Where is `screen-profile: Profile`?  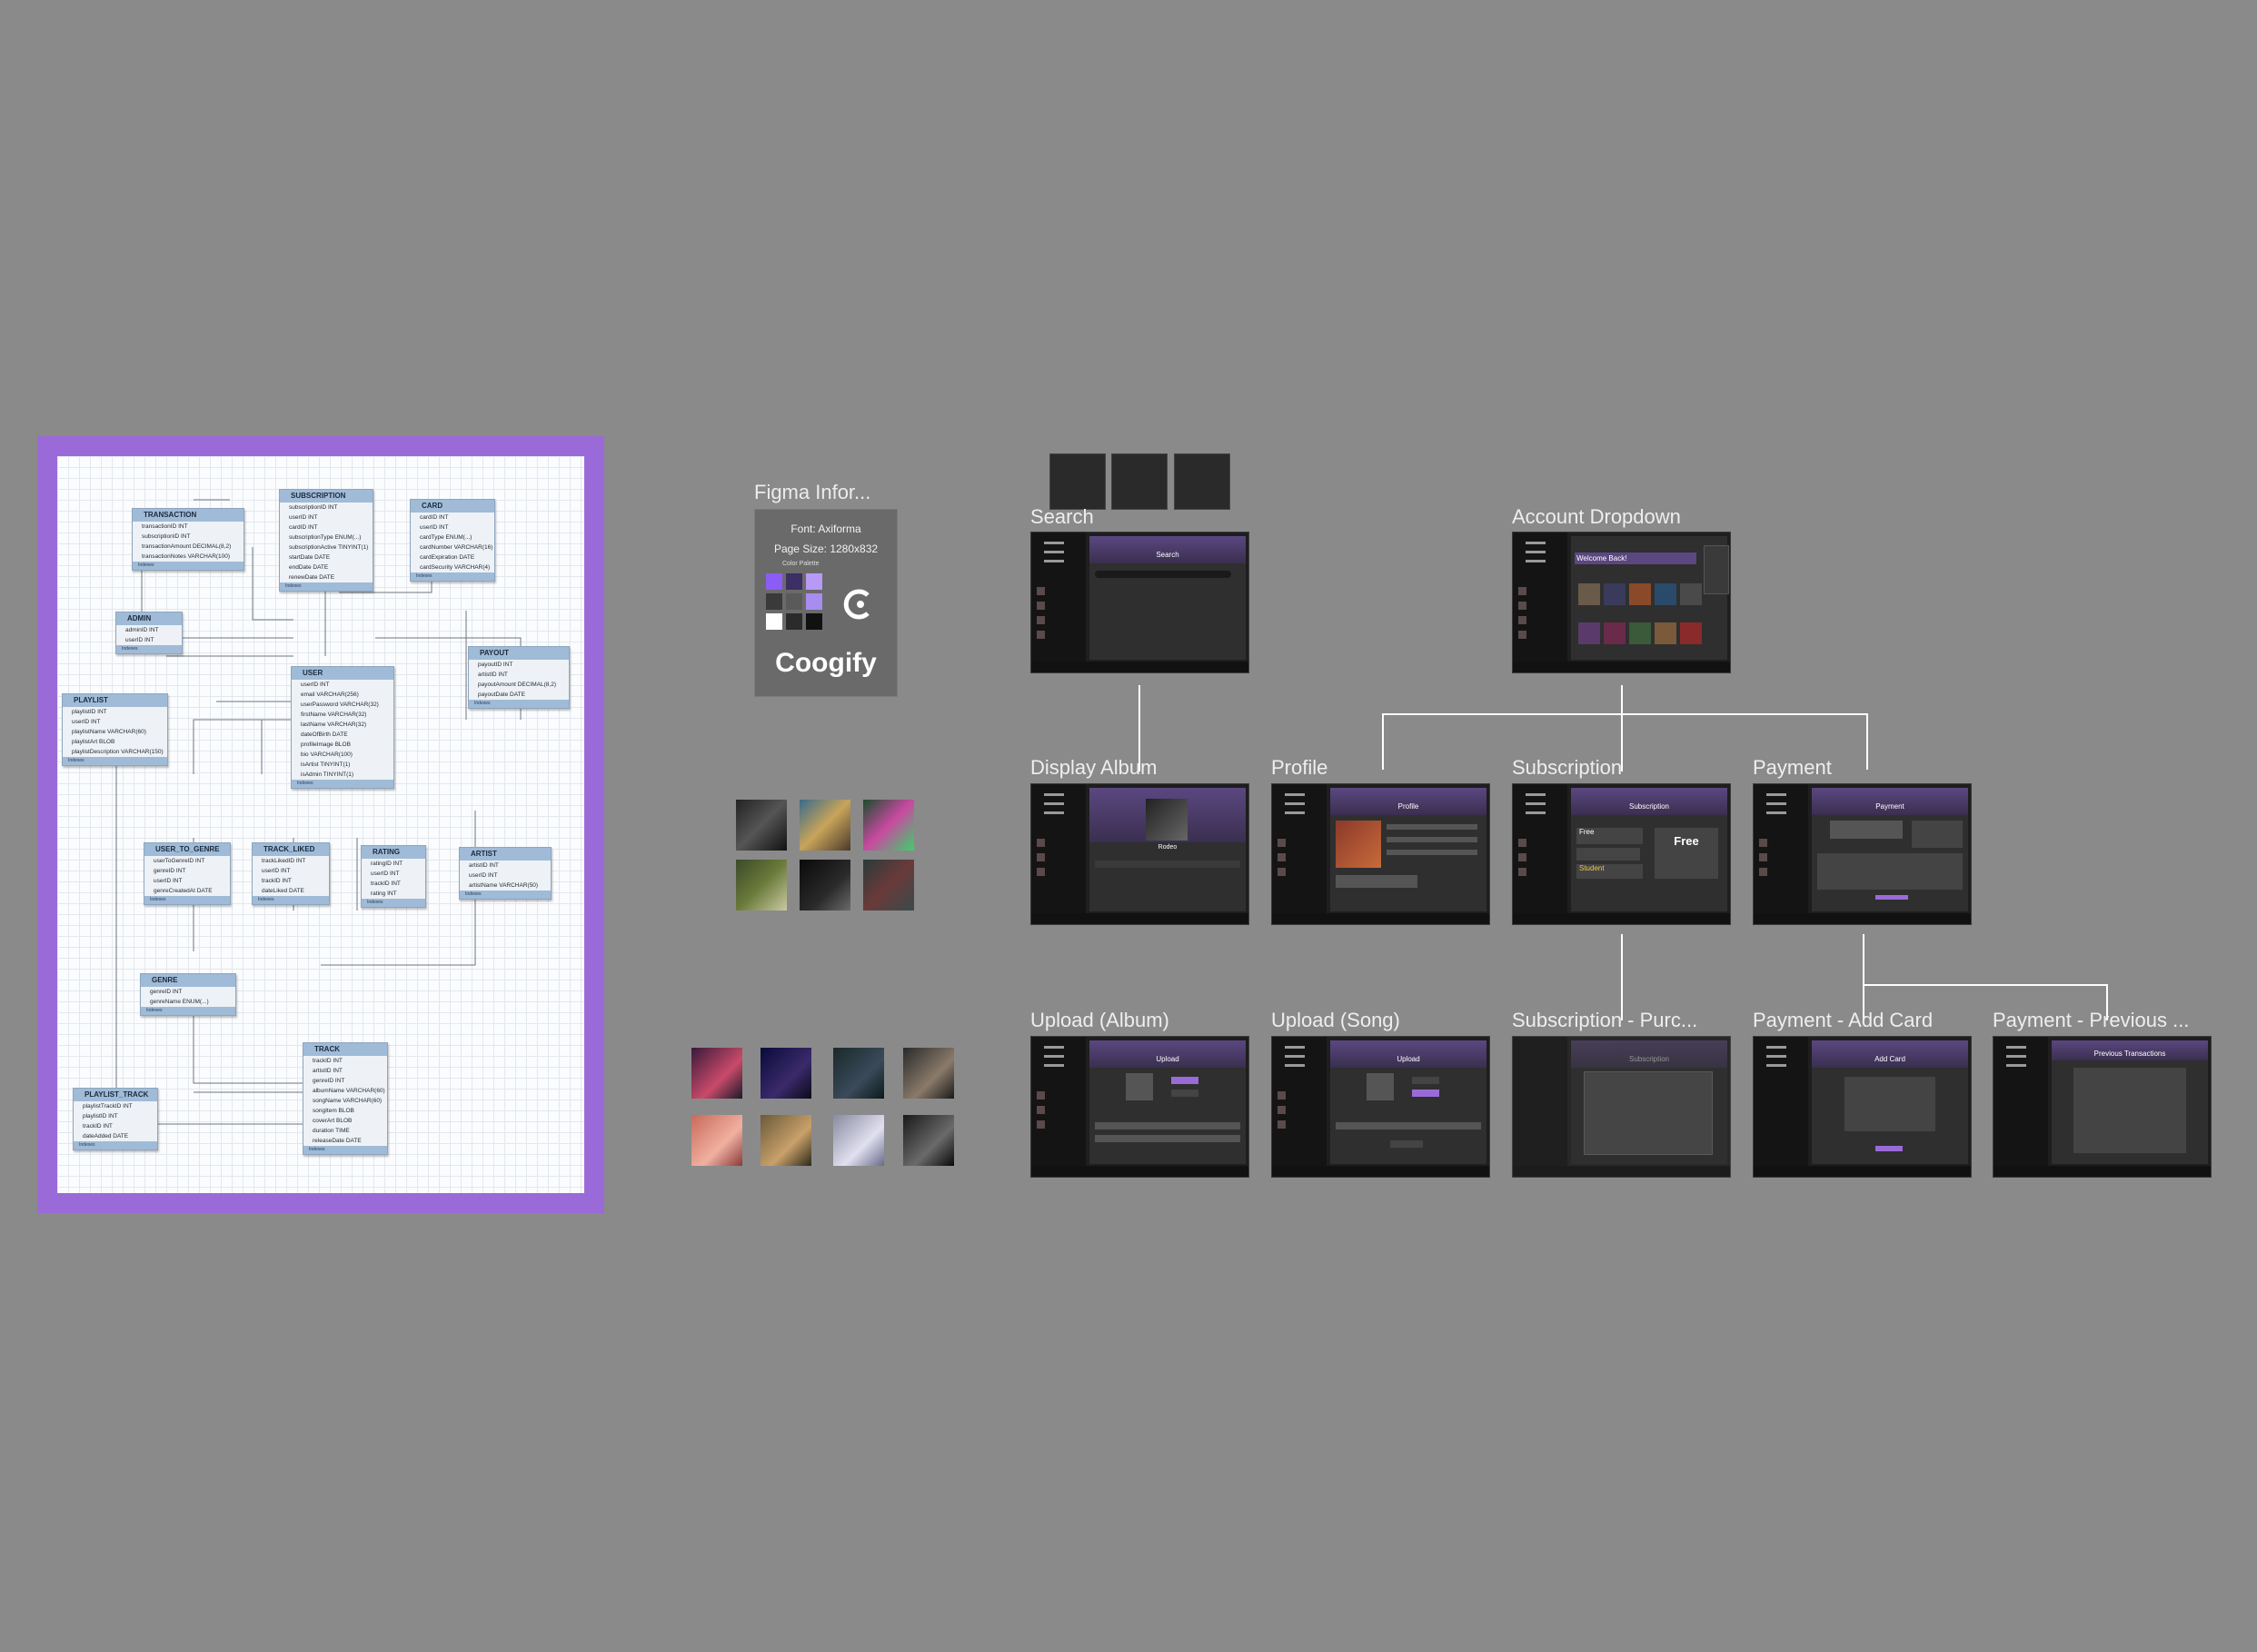
screen-profile: Profile is located at coordinates (1380, 854).